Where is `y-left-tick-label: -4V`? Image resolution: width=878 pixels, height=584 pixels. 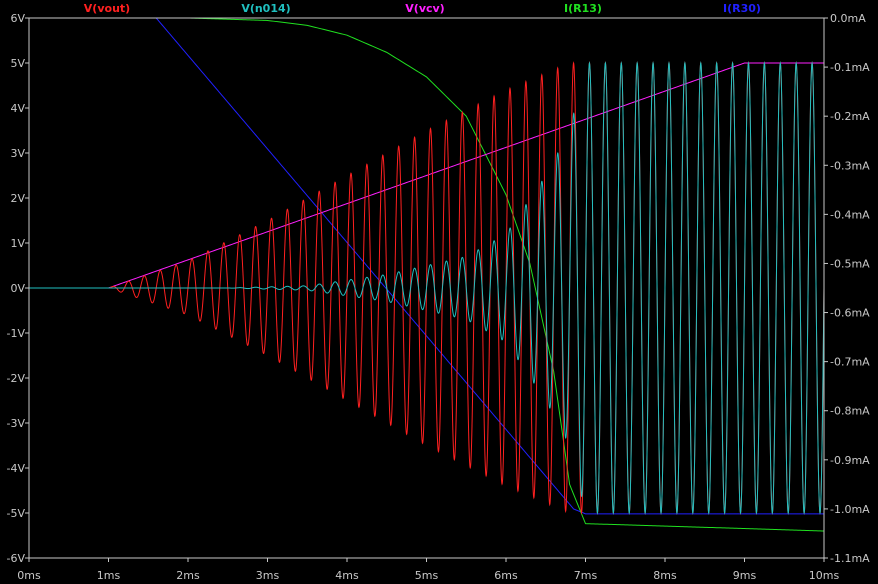
y-left-tick-label: -4V is located at coordinates (16, 468).